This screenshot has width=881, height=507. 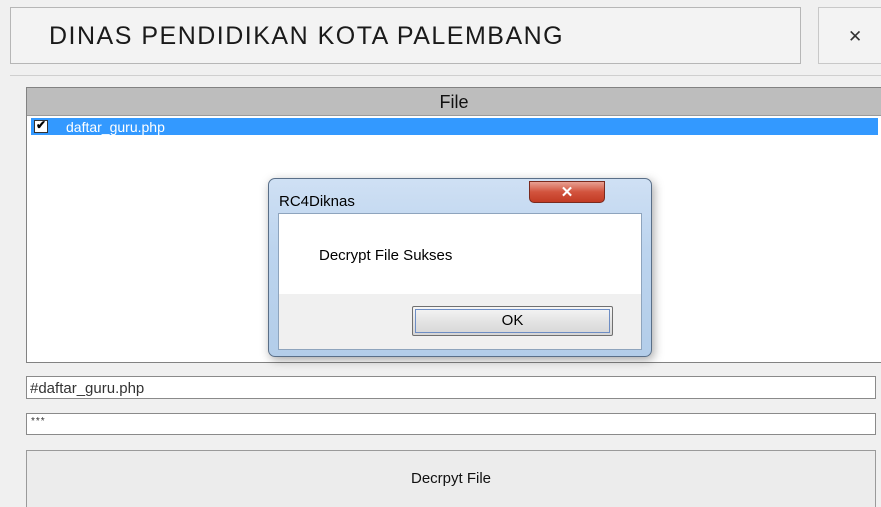 I want to click on ok-button-label: OK, so click(x=512, y=320).